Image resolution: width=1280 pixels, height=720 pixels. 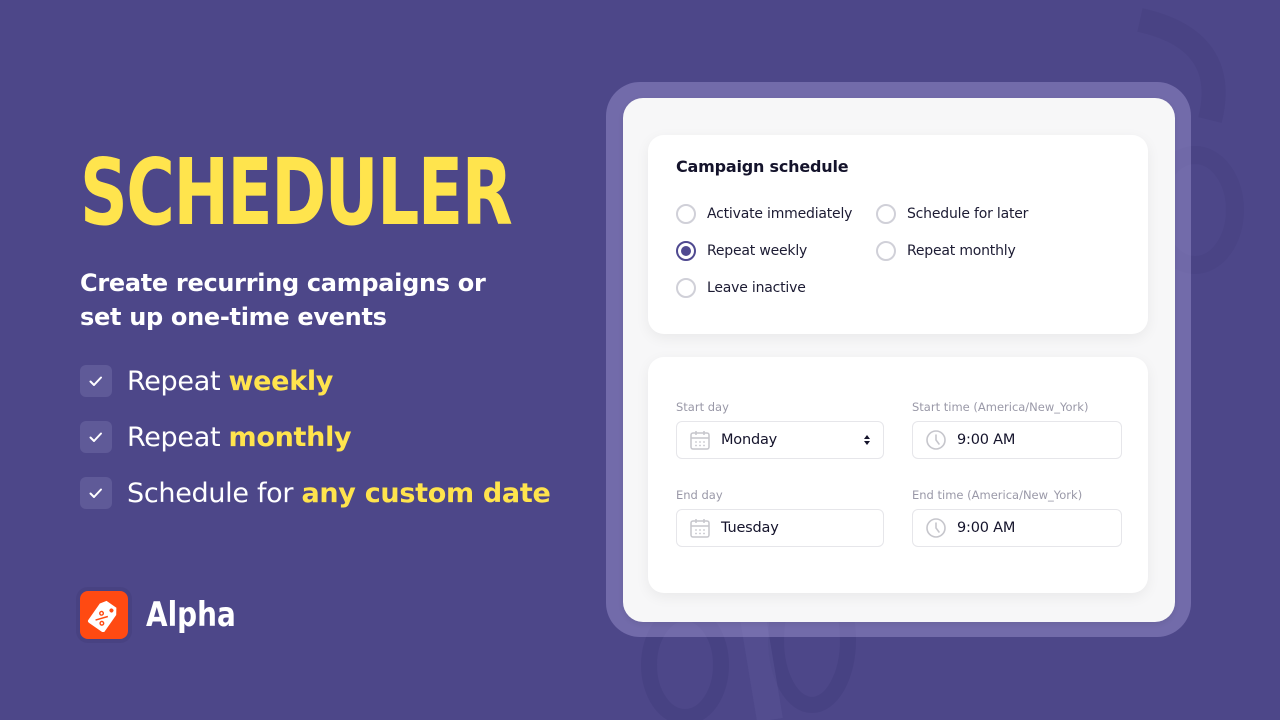 I want to click on radio-leave-inactive: Leave inactive, so click(x=741, y=288).